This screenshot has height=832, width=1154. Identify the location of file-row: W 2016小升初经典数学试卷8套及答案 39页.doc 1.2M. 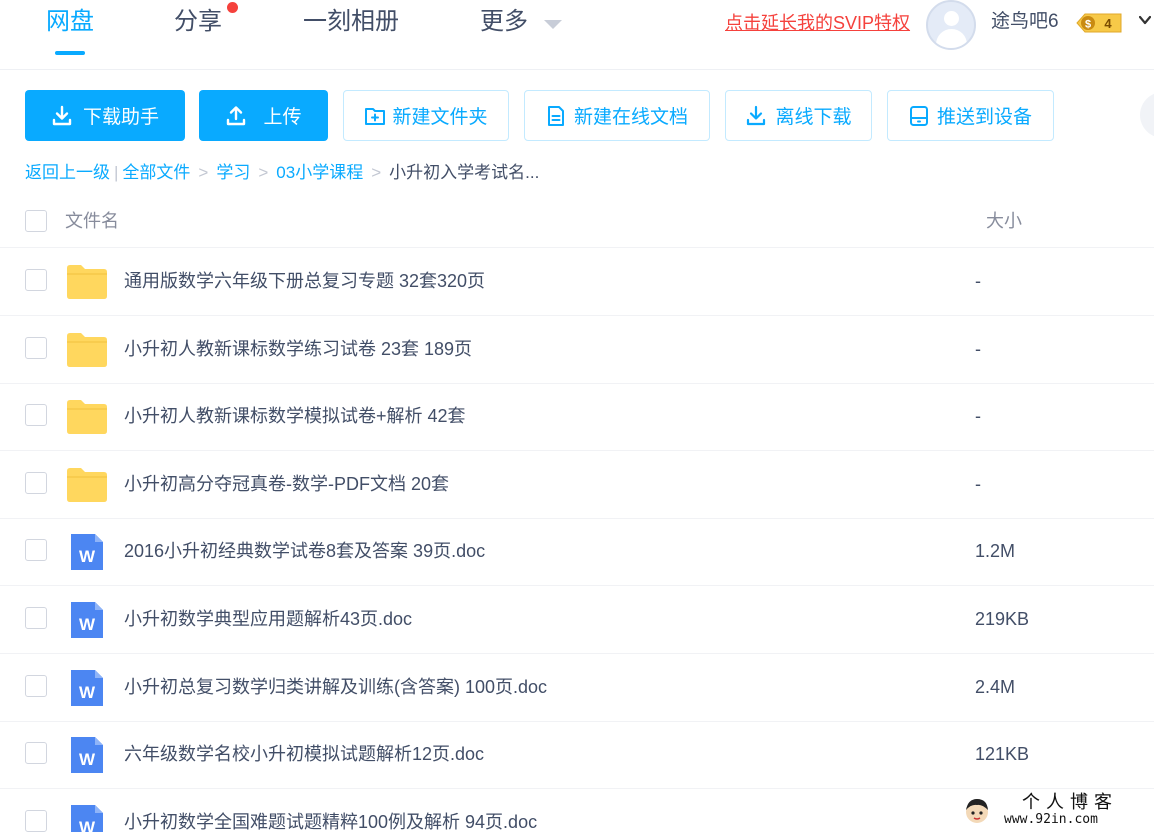
(577, 552).